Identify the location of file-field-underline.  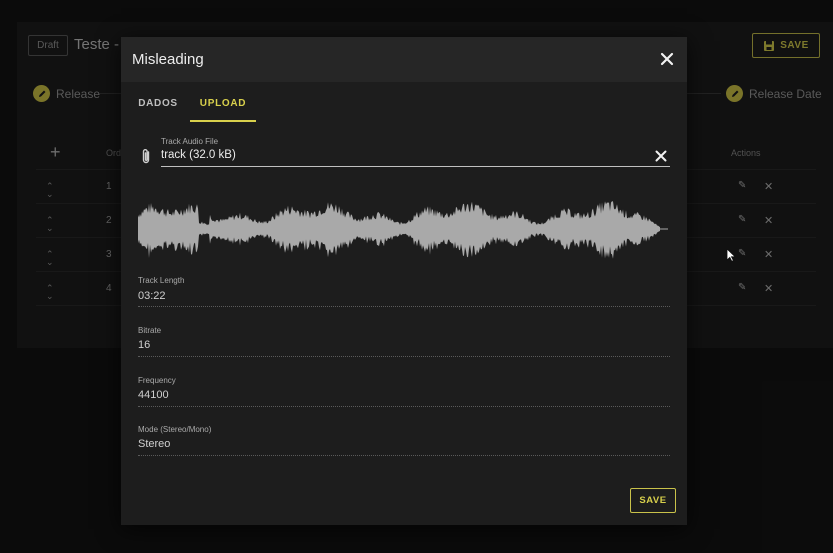
(415, 166).